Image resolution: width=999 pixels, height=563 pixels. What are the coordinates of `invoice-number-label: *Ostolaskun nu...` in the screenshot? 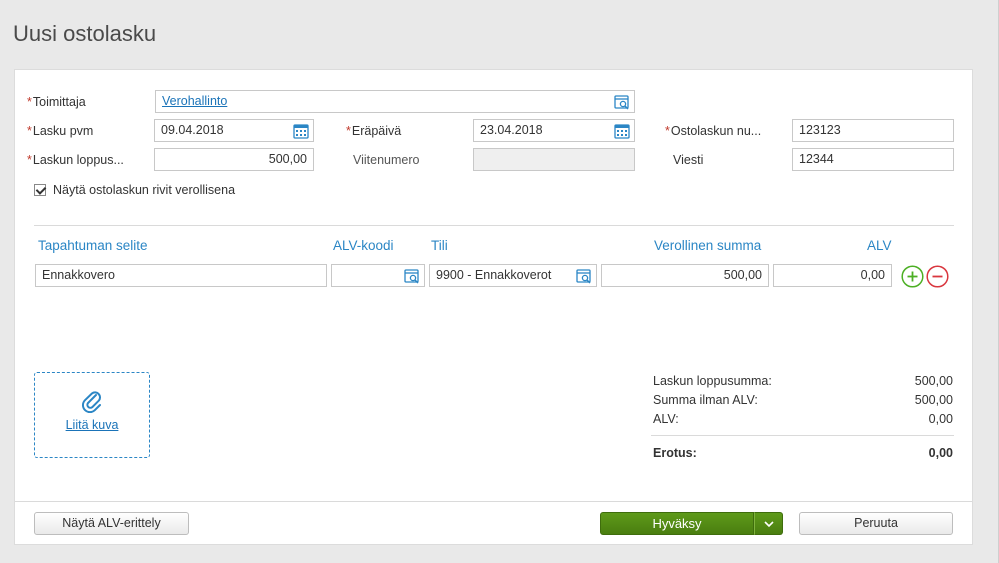 It's located at (713, 131).